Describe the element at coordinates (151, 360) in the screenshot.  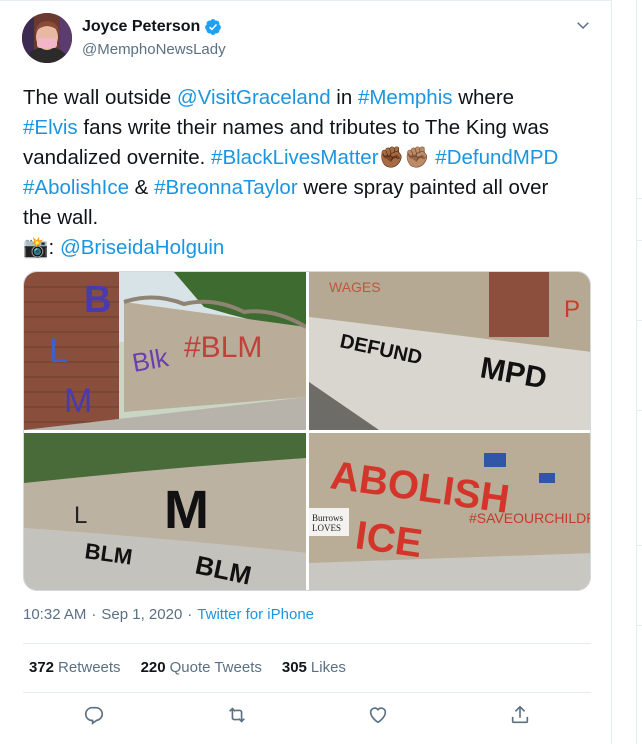
I see `svg-text: Blk` at that location.